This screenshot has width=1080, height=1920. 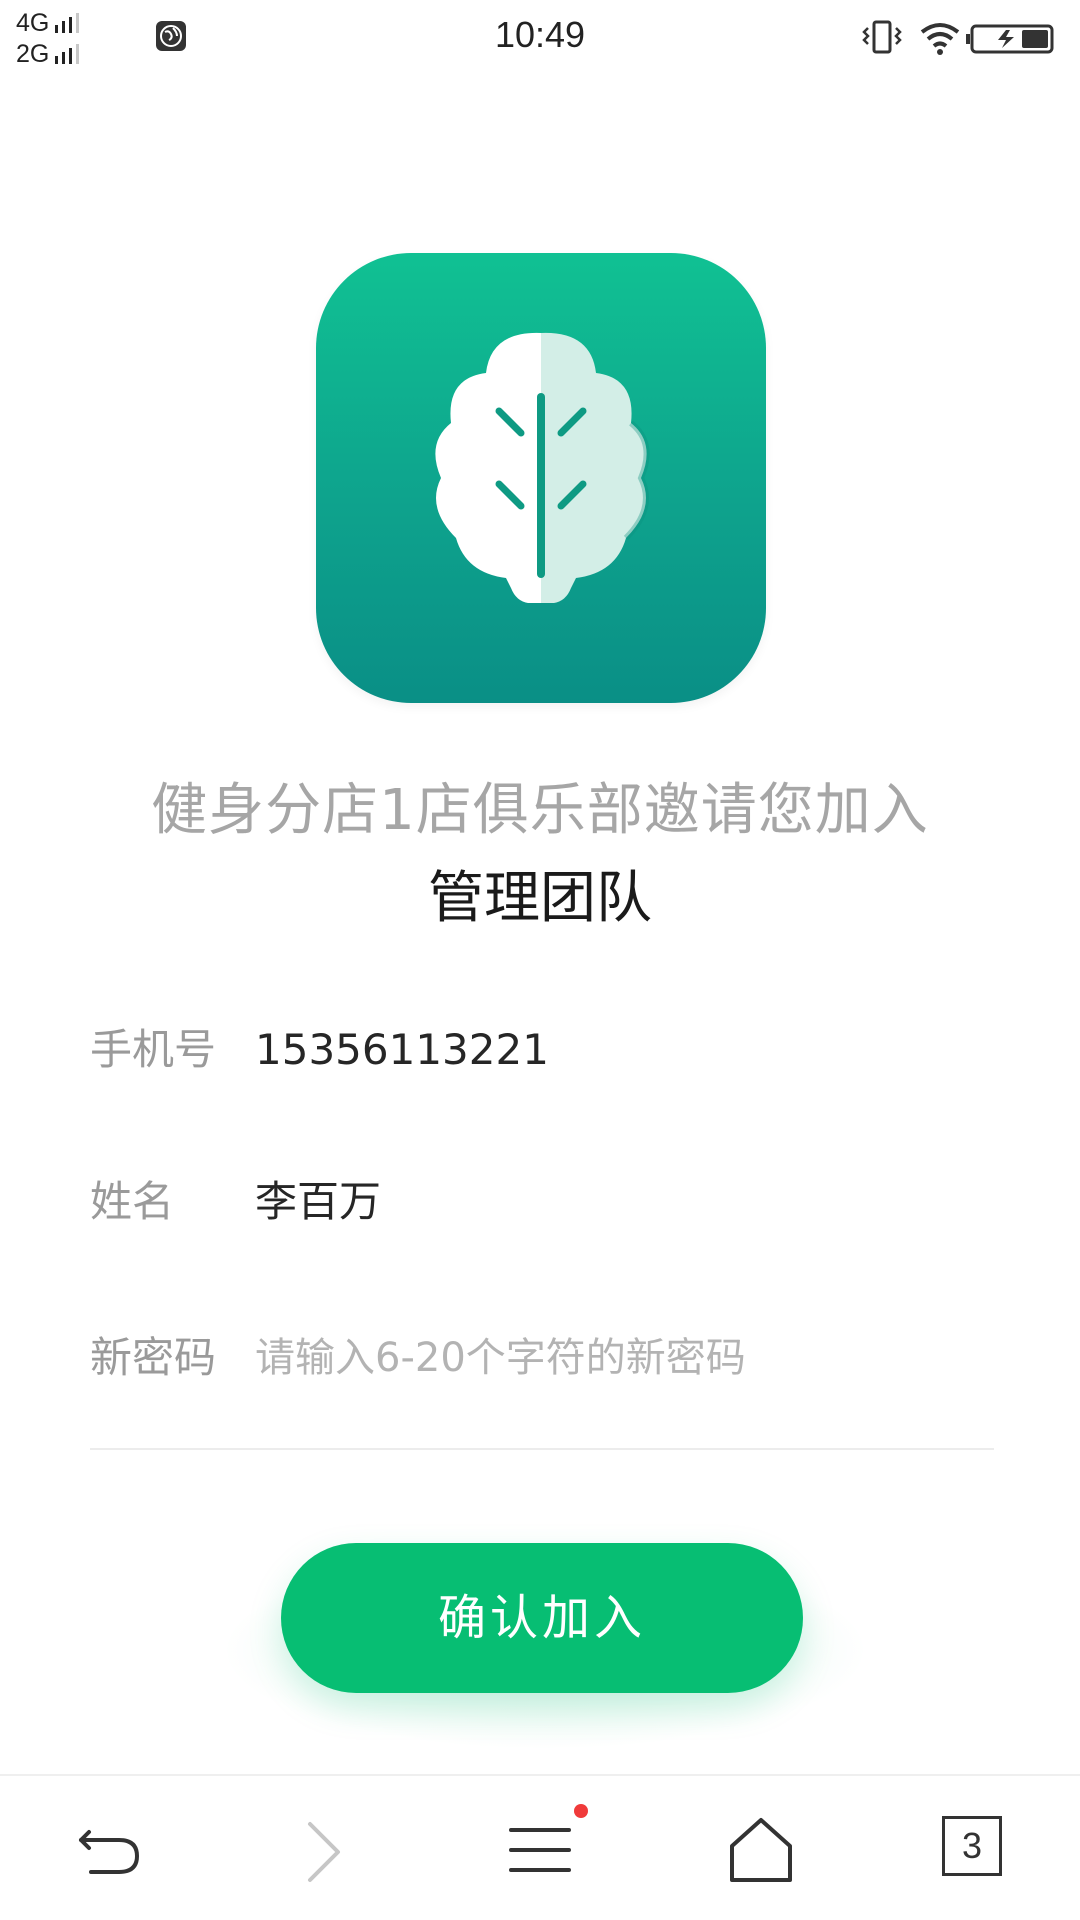 I want to click on leaf-app-icon, so click(x=541, y=478).